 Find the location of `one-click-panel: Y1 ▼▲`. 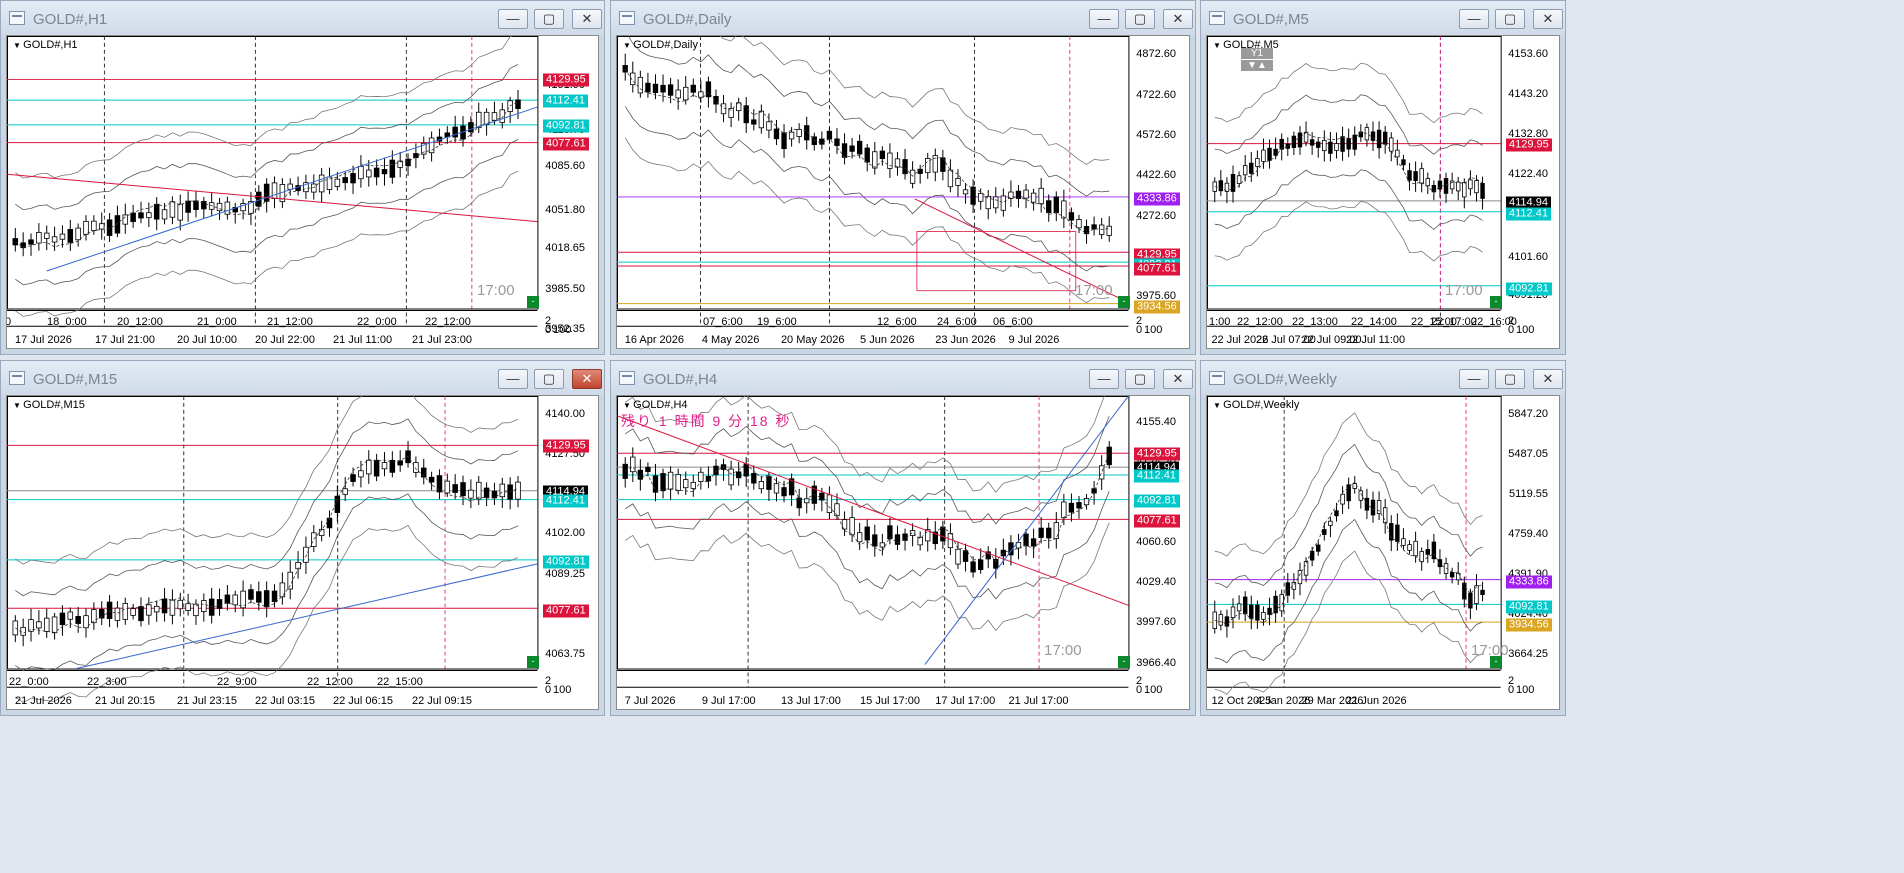

one-click-panel: Y1 ▼▲ is located at coordinates (1257, 60).